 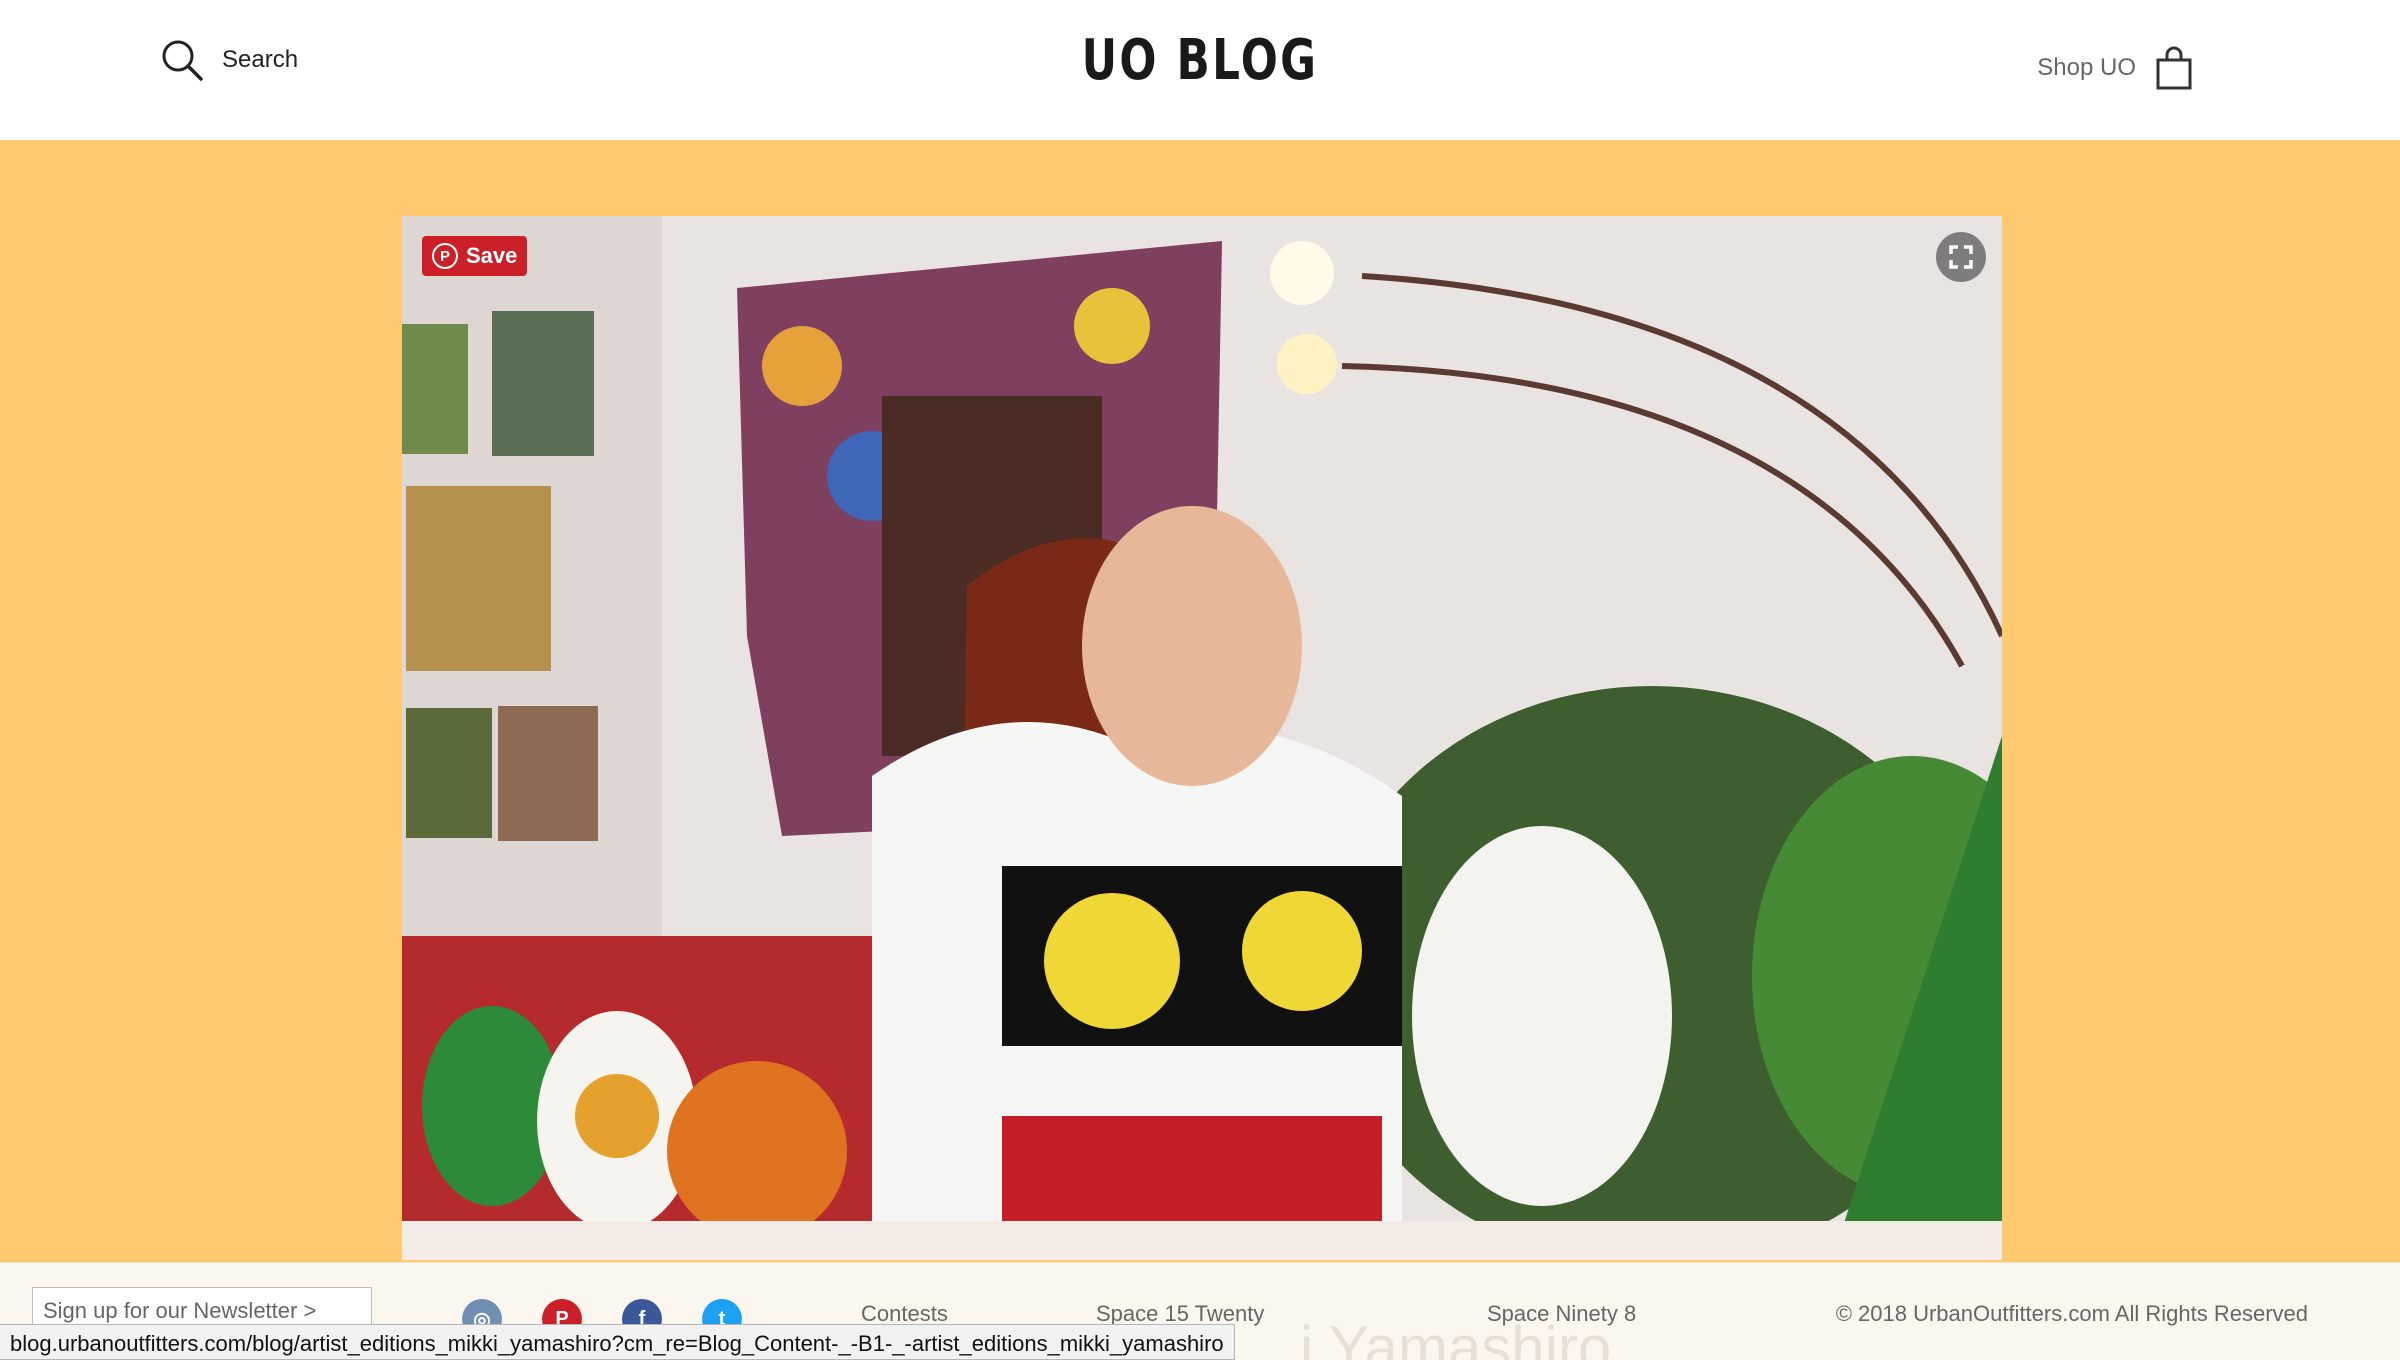 I want to click on site-header: Search UO BLOG Shop UO, so click(x=1200, y=70).